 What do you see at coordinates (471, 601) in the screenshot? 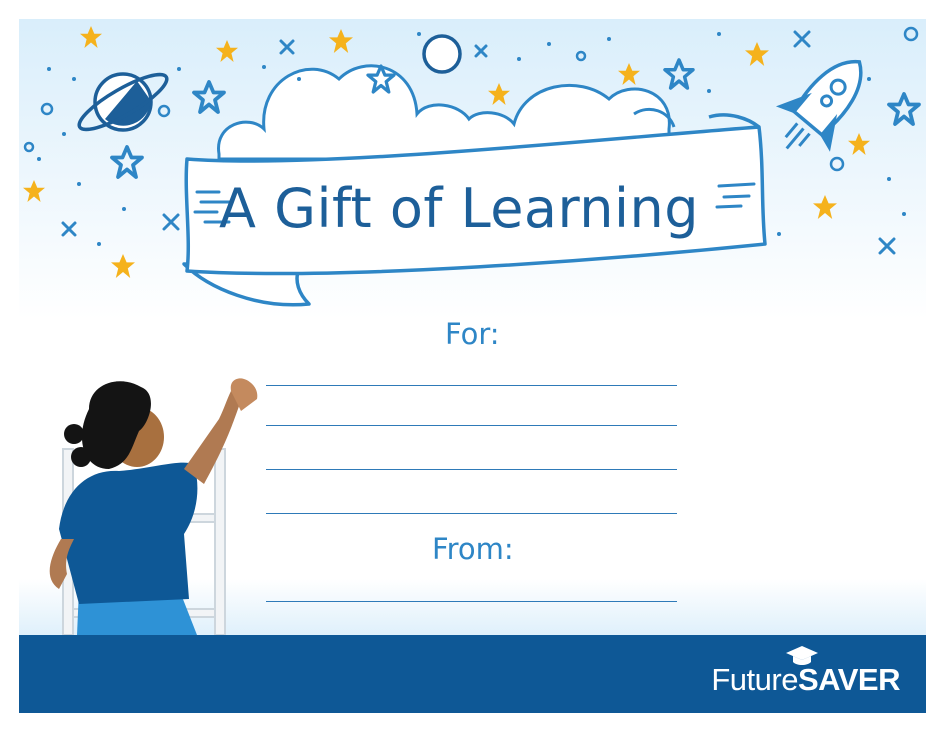
I see `from-line` at bounding box center [471, 601].